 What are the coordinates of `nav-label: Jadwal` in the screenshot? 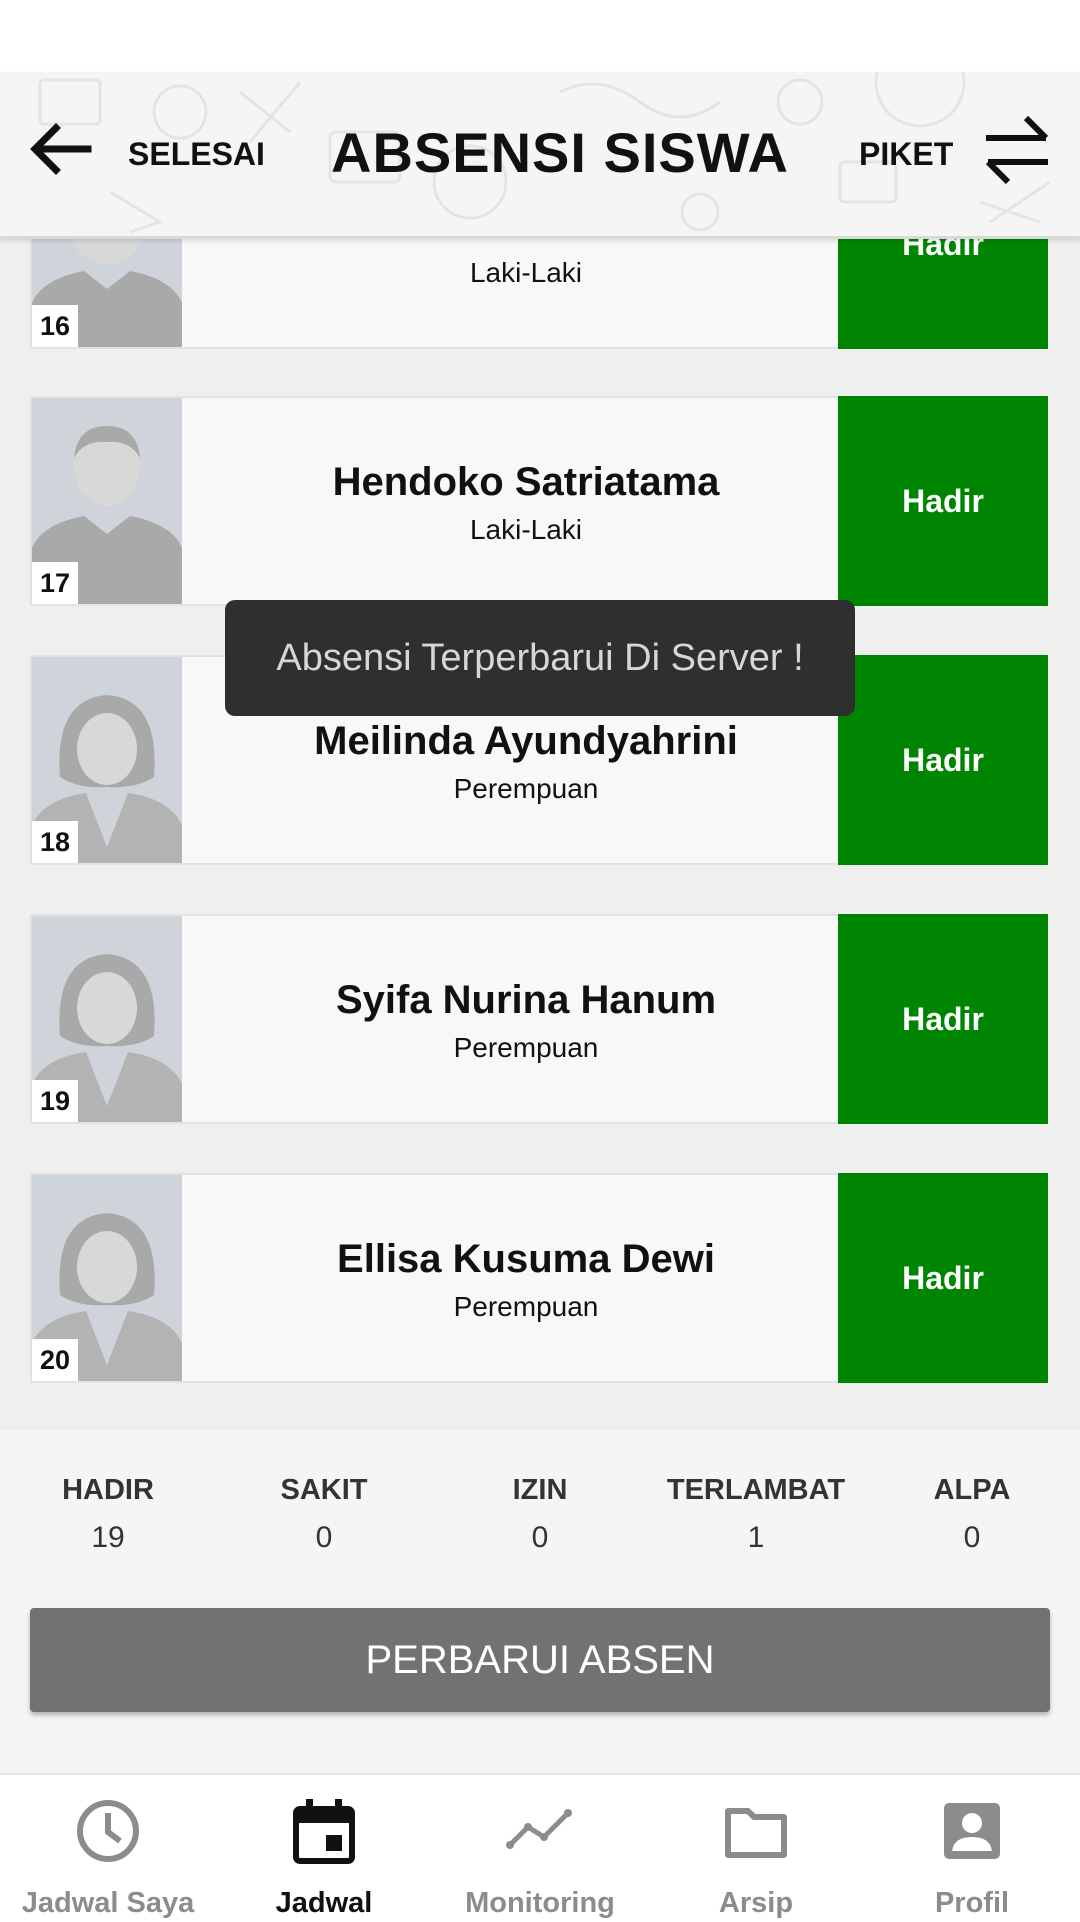 It's located at (324, 1903).